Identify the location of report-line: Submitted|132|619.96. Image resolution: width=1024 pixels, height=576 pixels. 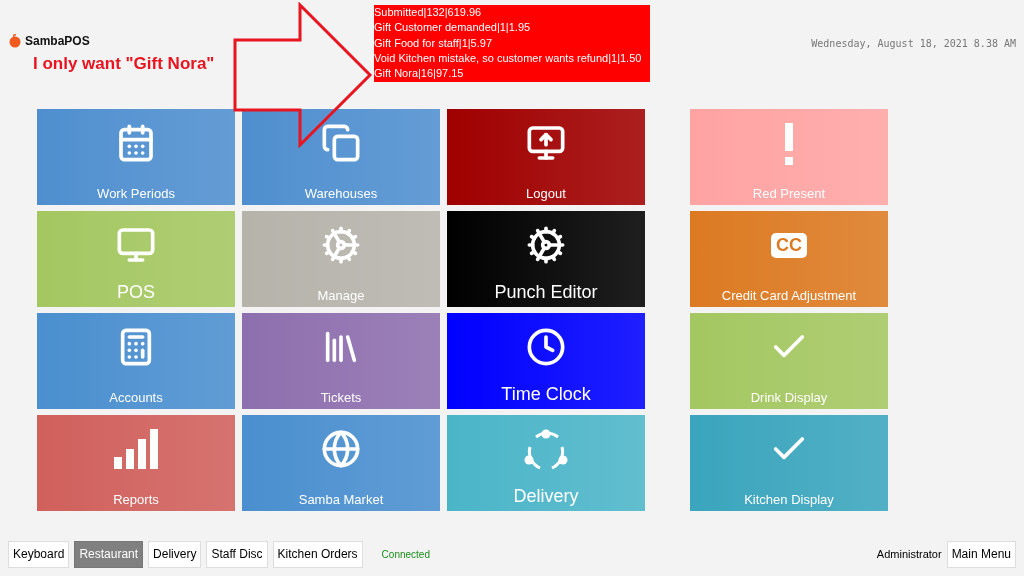
(428, 12).